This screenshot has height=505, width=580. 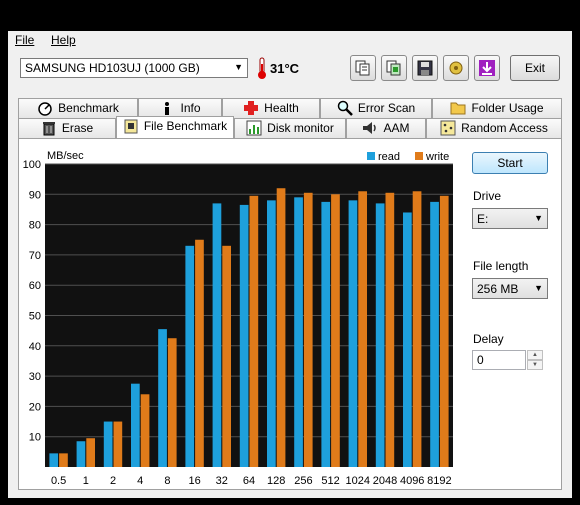 What do you see at coordinates (35, 377) in the screenshot?
I see `y-tick-label: 30` at bounding box center [35, 377].